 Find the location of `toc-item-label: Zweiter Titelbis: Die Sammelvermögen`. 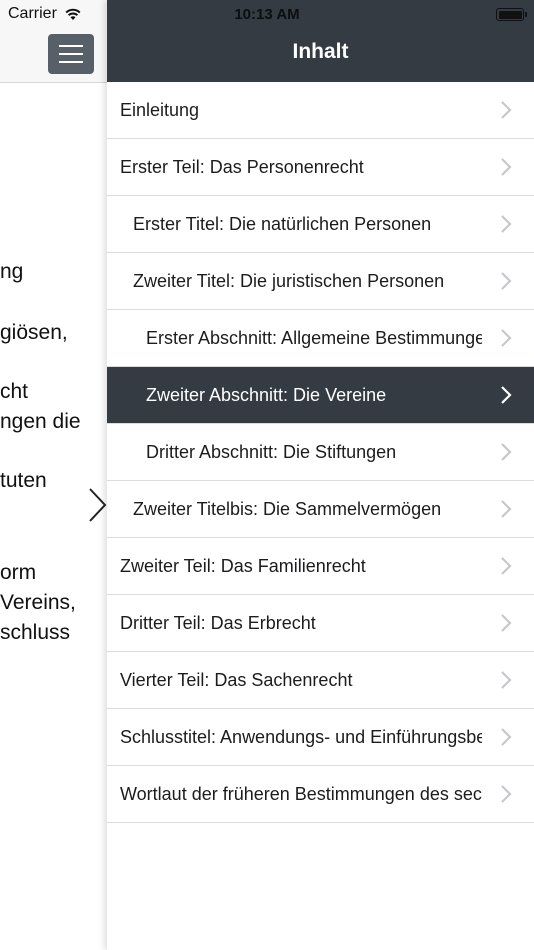

toc-item-label: Zweiter Titelbis: Die Sammelvermögen is located at coordinates (287, 509).